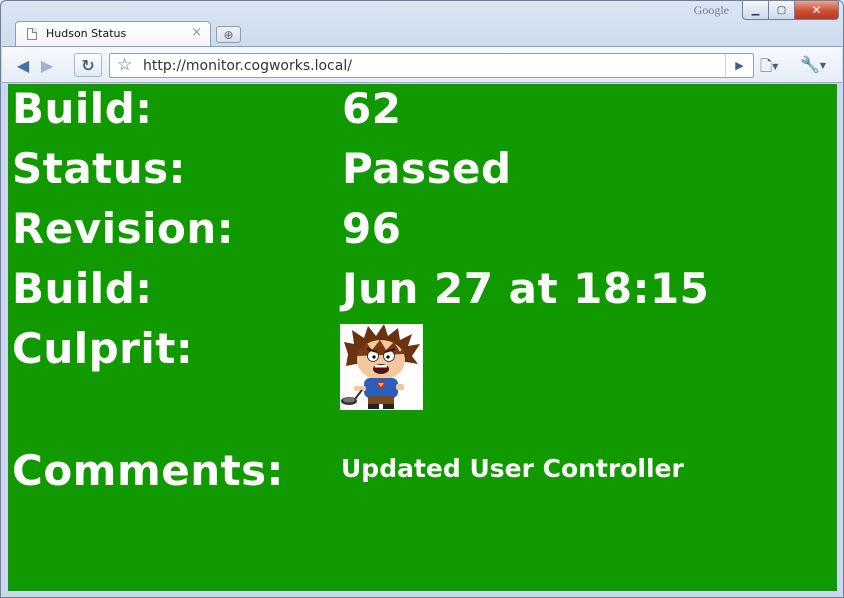 The image size is (844, 598). I want to click on address-bar: ☆ http://monitor.cogworks.local/ ▶, so click(431, 65).